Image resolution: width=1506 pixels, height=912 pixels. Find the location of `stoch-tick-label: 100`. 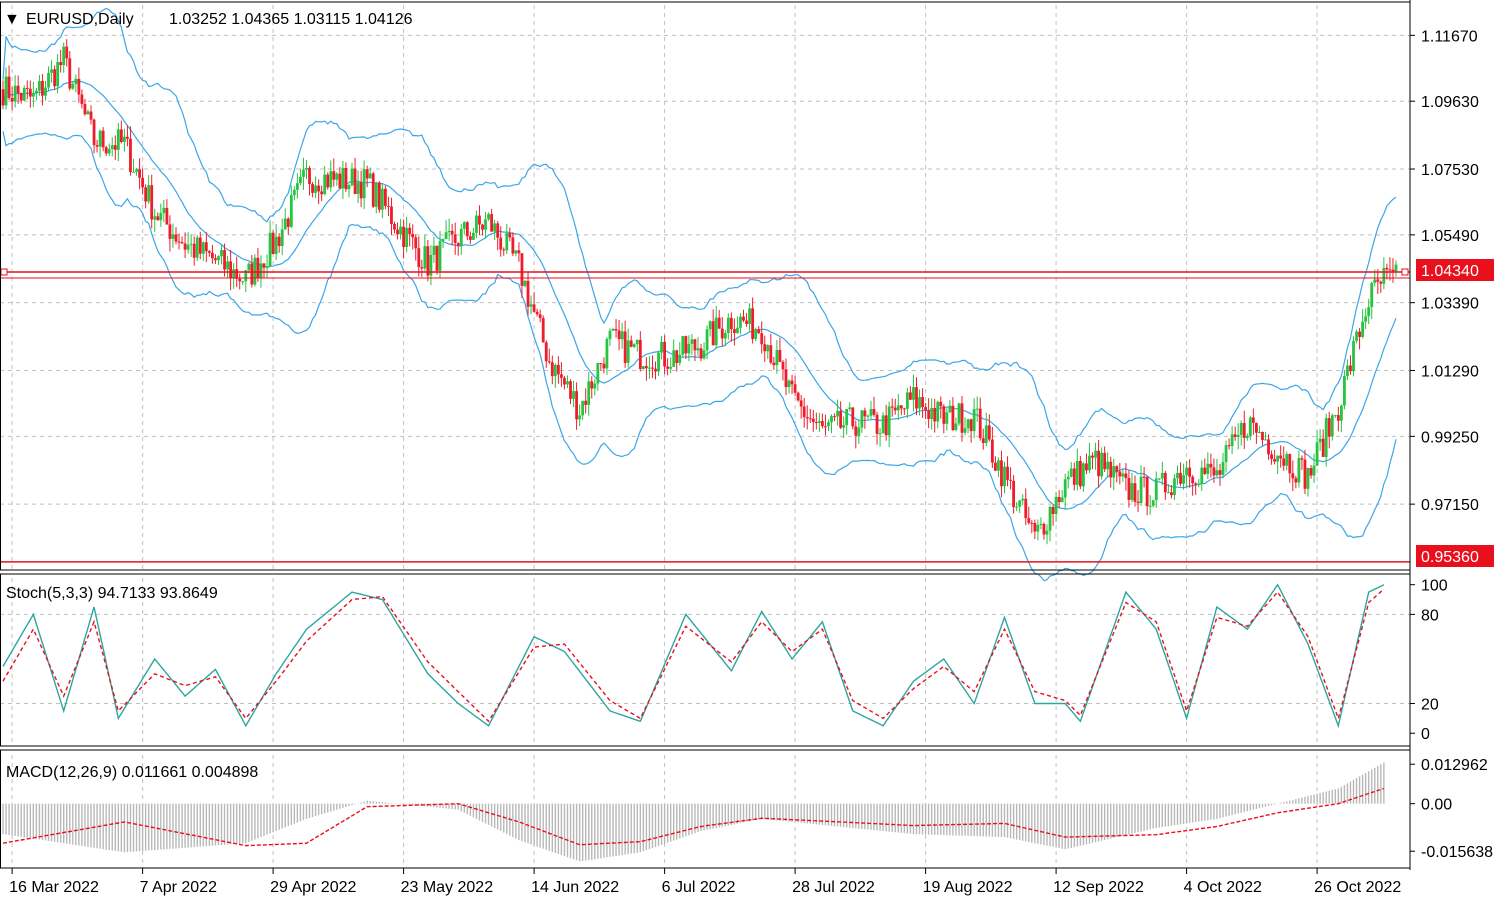

stoch-tick-label: 100 is located at coordinates (1434, 586).